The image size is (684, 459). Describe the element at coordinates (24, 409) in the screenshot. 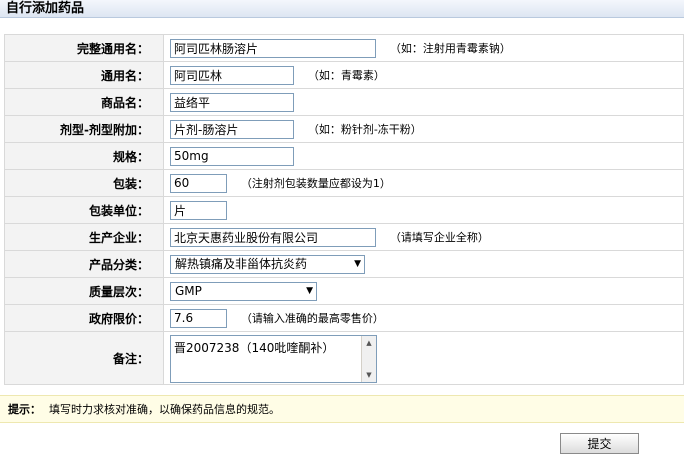

I see `tip-label: 提示：` at that location.